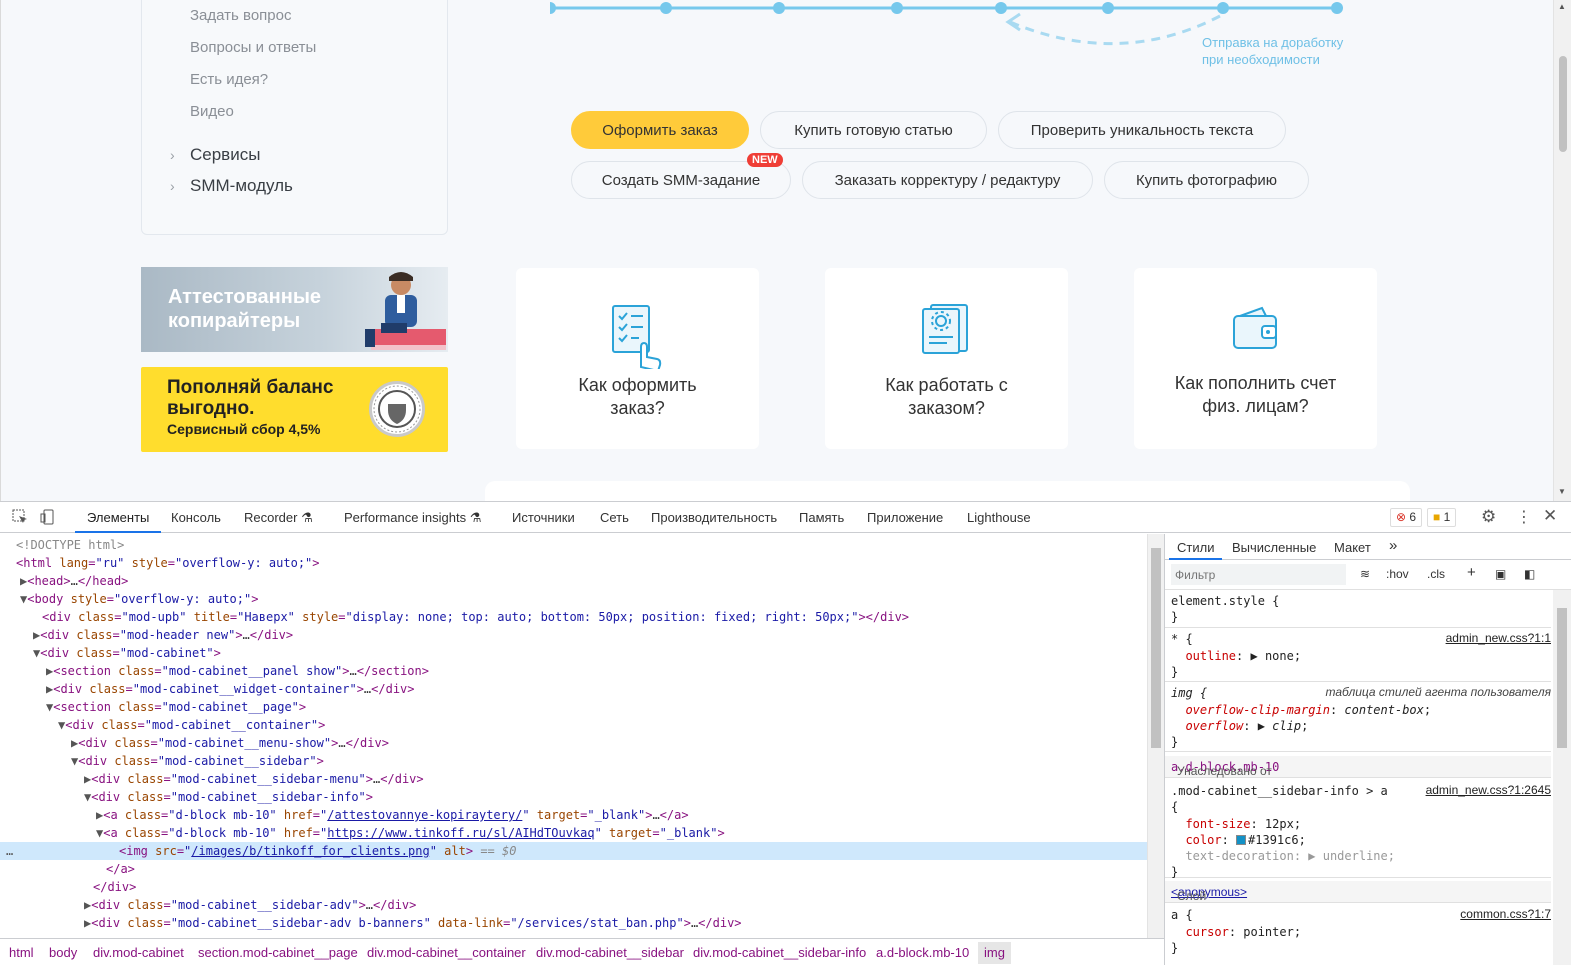  Describe the element at coordinates (21, 952) in the screenshot. I see `breadcrumb-item: html` at that location.